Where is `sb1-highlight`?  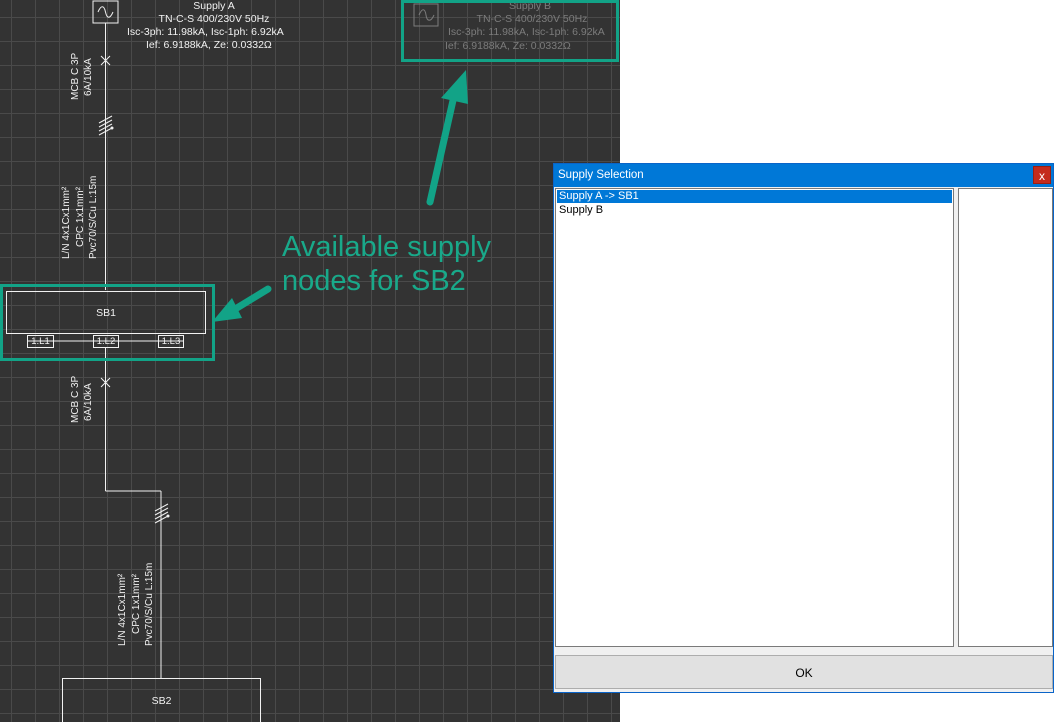 sb1-highlight is located at coordinates (107, 322).